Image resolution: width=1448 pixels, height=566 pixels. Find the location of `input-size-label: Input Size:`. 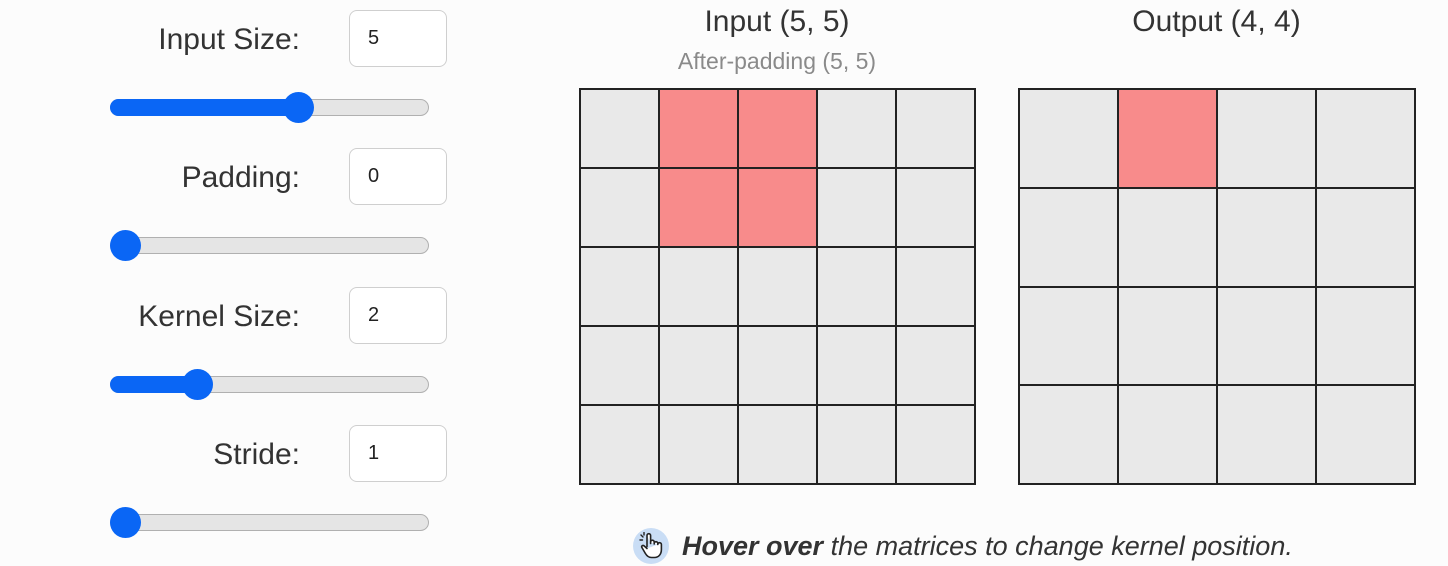

input-size-label: Input Size: is located at coordinates (229, 39).